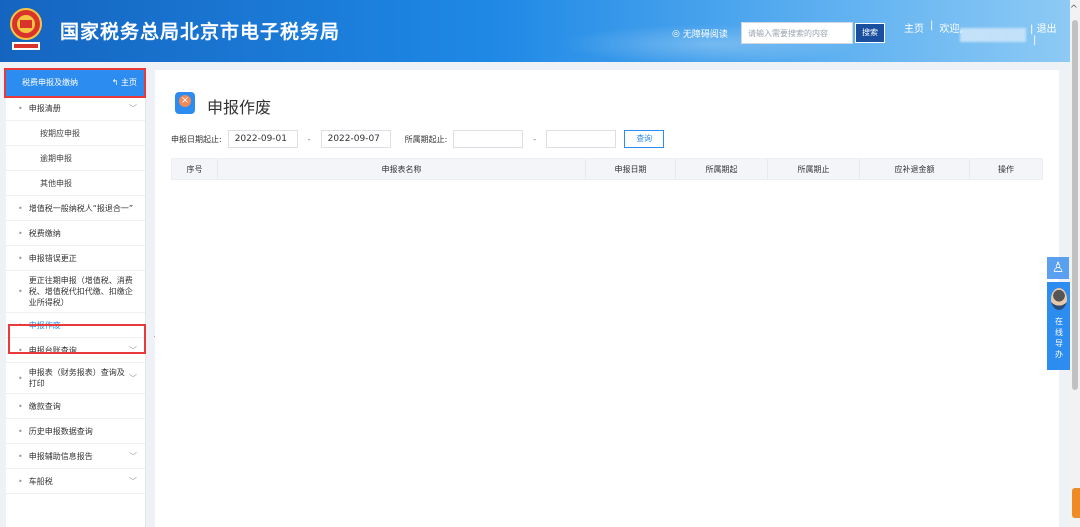 This screenshot has width=1080, height=527. I want to click on sidebar-subitem: 其他申报, so click(75, 183).